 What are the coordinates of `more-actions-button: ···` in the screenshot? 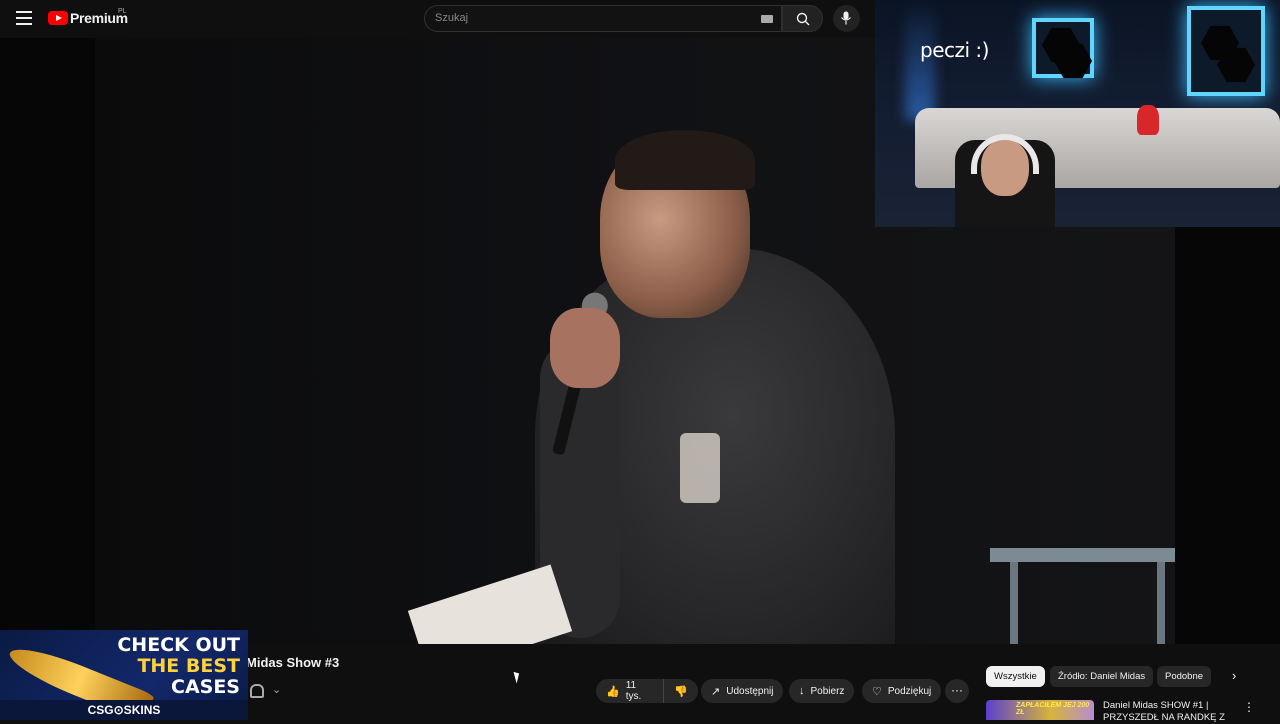 It's located at (957, 691).